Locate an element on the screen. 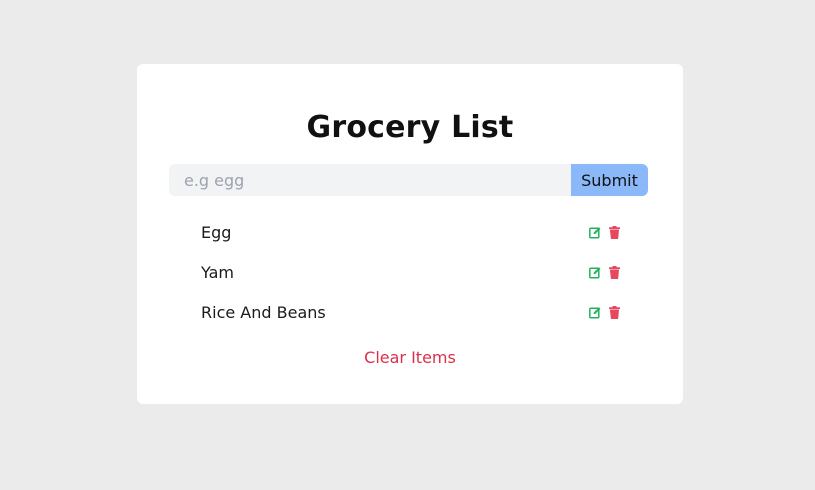  item-name: Rice And Beans is located at coordinates (263, 312).